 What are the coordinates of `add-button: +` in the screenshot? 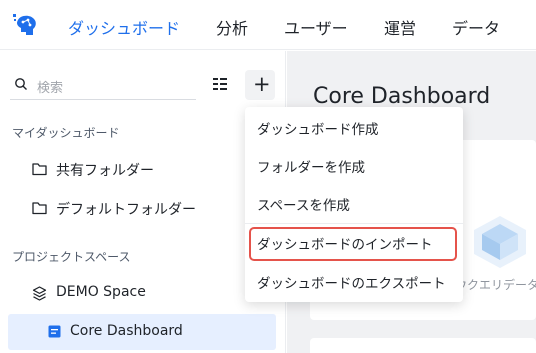 It's located at (260, 85).